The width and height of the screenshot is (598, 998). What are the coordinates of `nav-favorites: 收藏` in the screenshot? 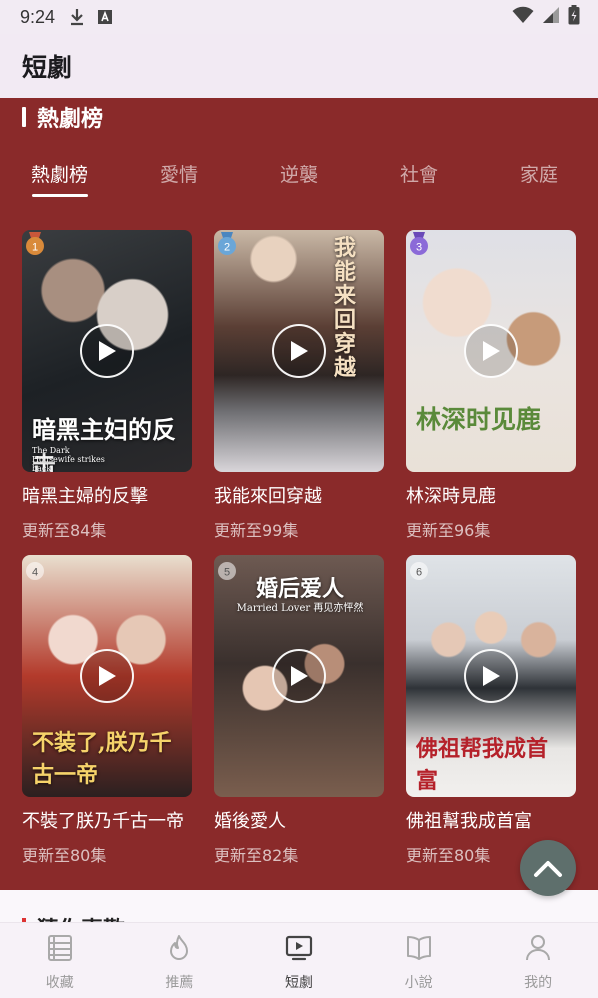 It's located at (60, 960).